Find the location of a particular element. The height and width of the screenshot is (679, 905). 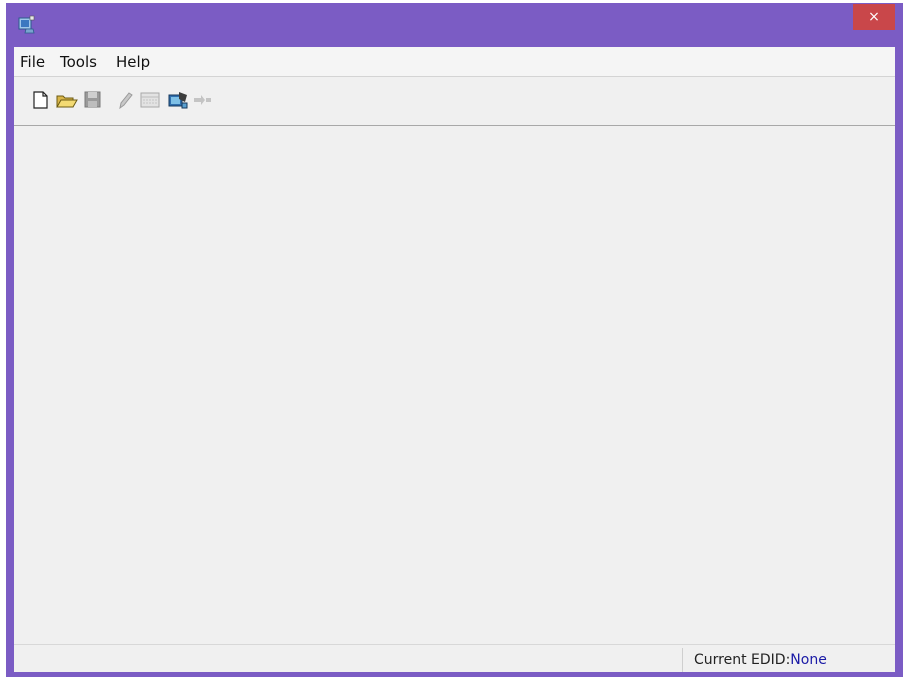

status-bar: Current EDID:None is located at coordinates (454, 658).